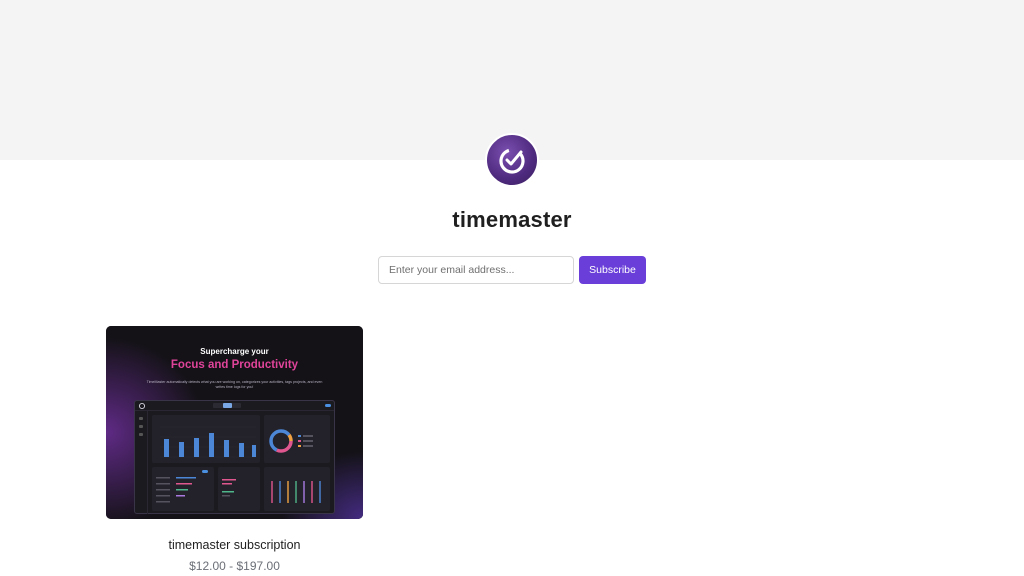 The height and width of the screenshot is (576, 1024). What do you see at coordinates (227, 405) in the screenshot?
I see `mockup-tabs` at bounding box center [227, 405].